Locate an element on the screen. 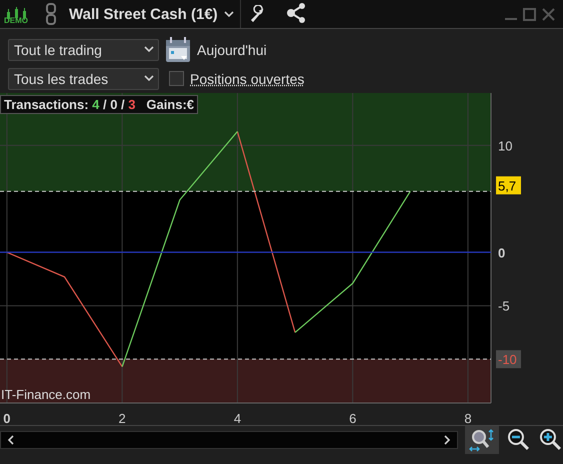 The image size is (563, 464). calendar-icon is located at coordinates (178, 49).